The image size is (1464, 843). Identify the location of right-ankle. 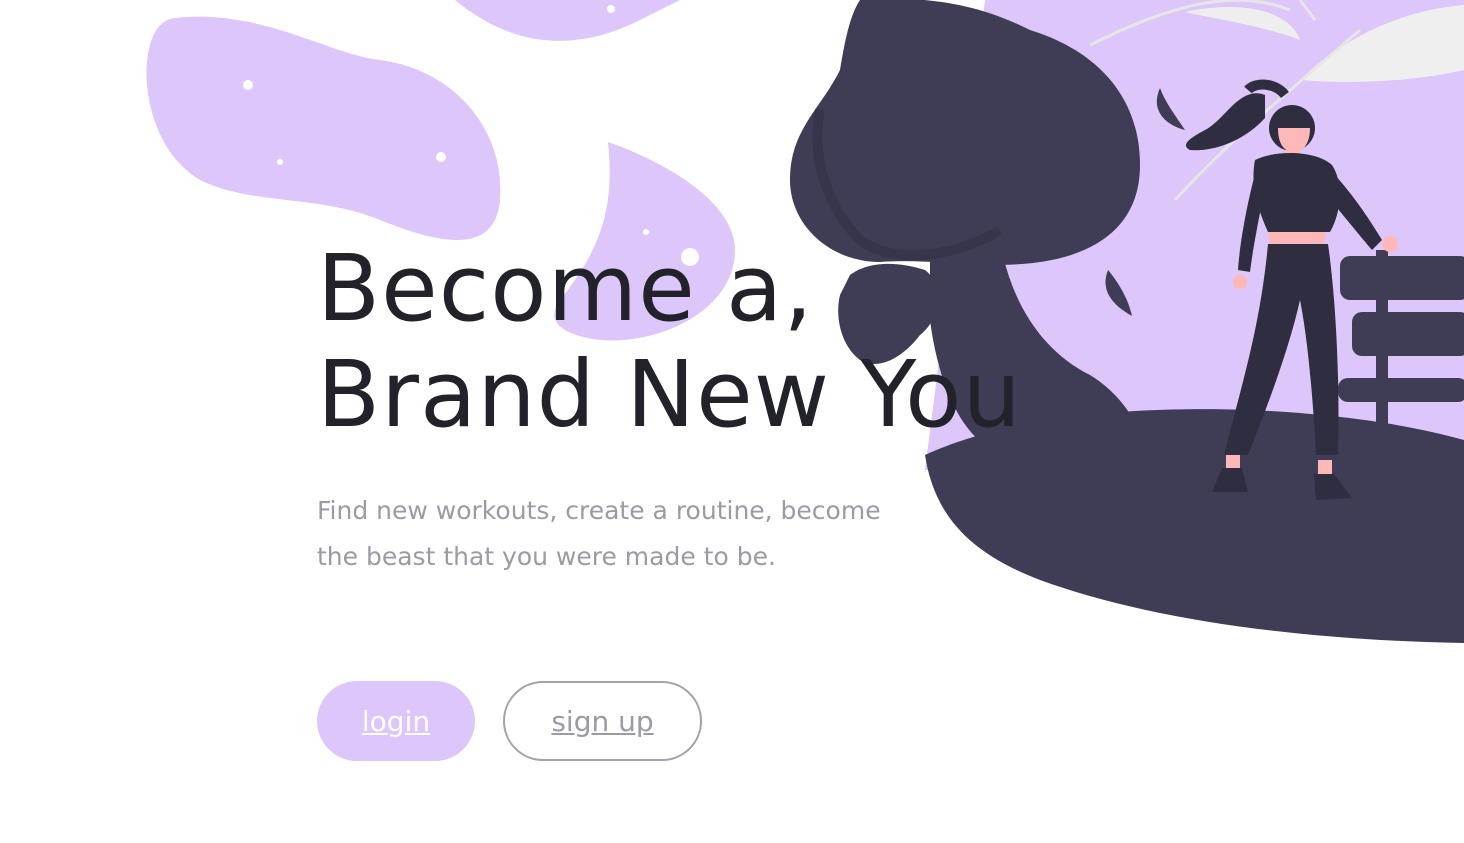
(1325, 467).